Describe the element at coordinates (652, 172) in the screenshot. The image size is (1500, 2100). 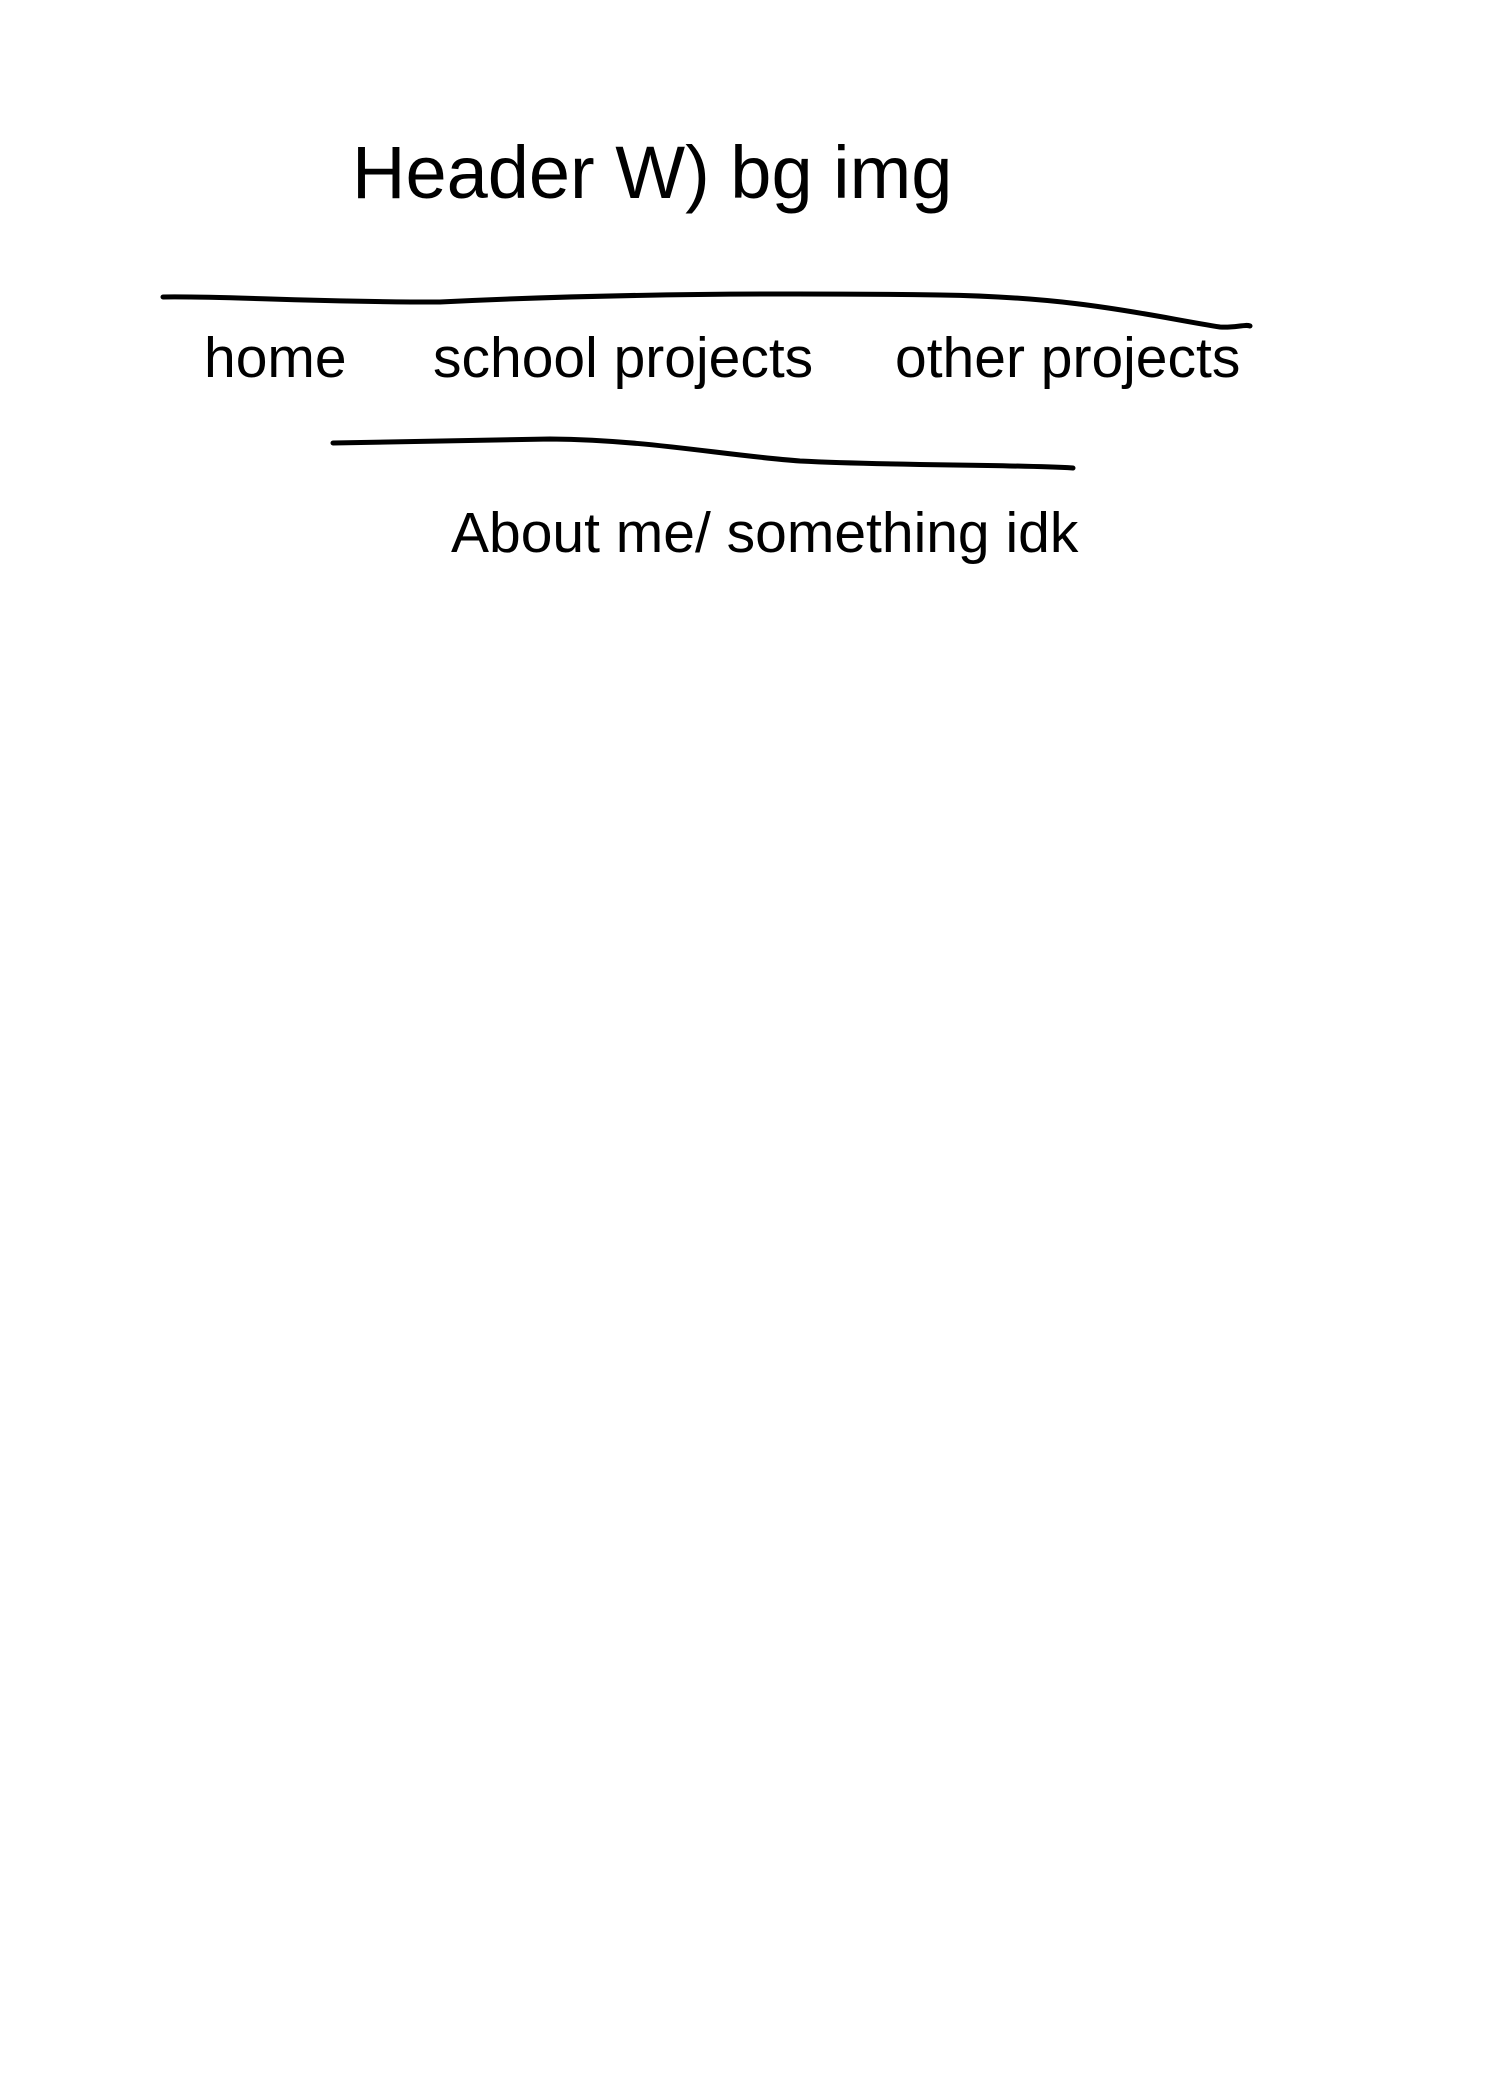
I see `header-title: Header W) bg img` at that location.